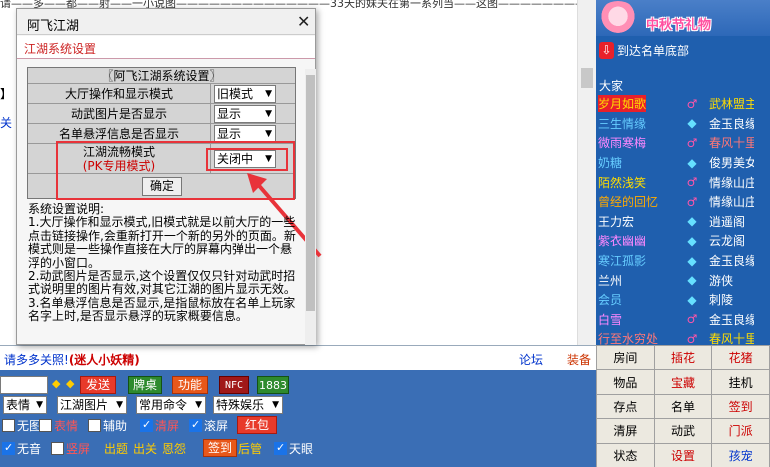 This screenshot has width=770, height=467. I want to click on sign-in-button: 签到, so click(220, 448).